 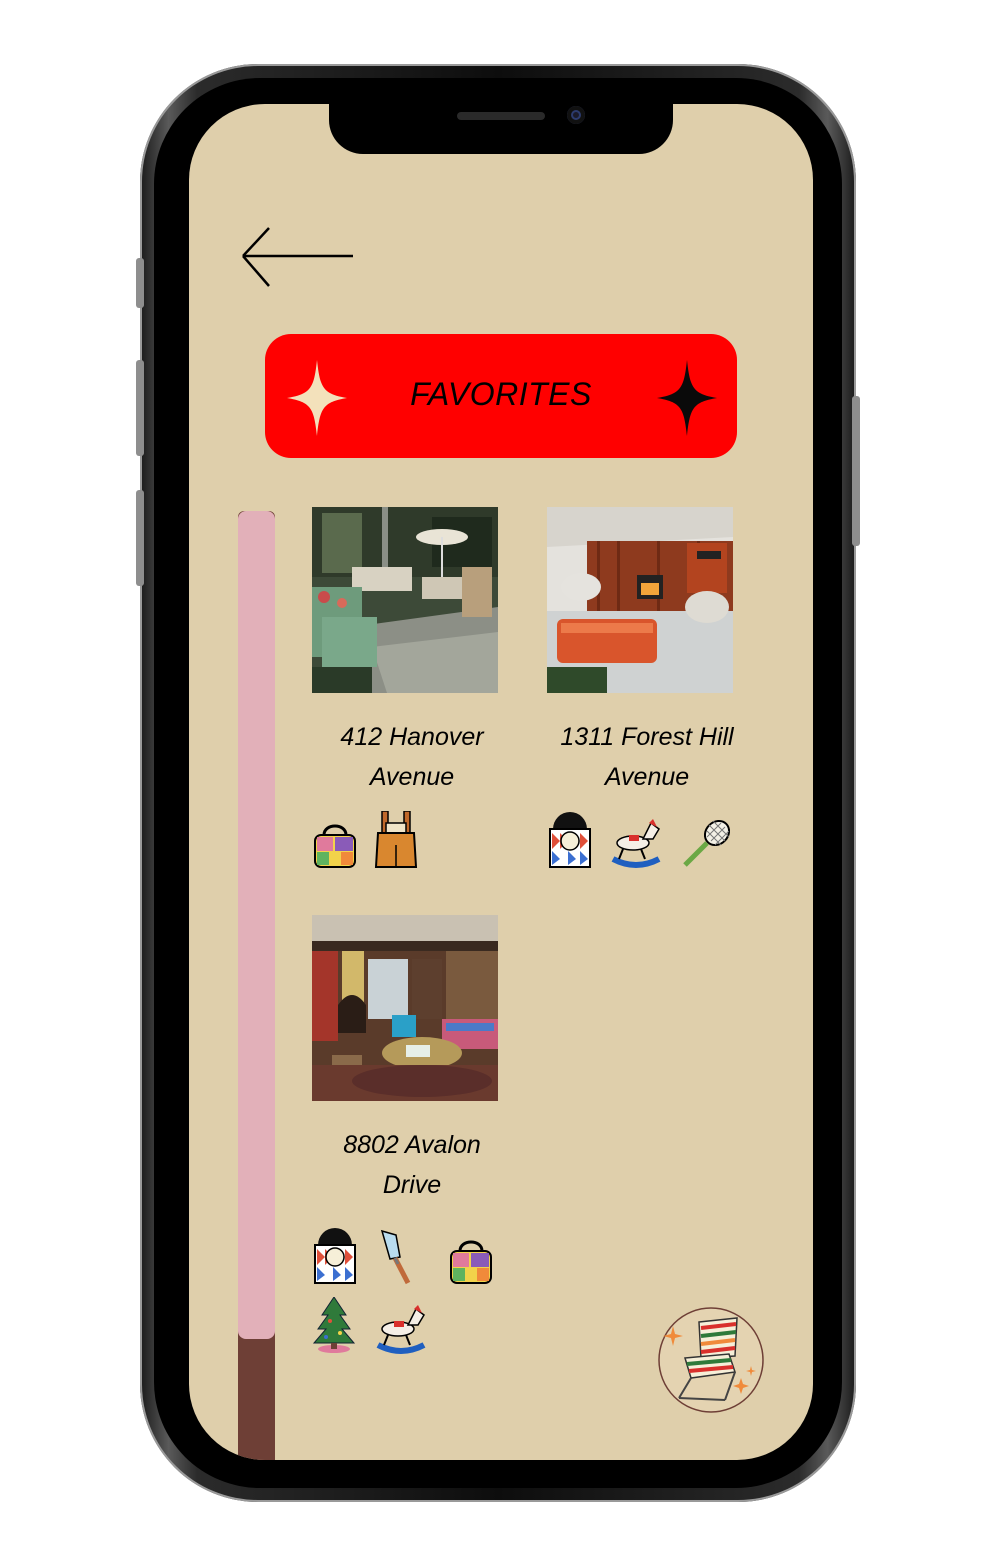 What do you see at coordinates (711, 1360) in the screenshot?
I see `lawn-chair-icon` at bounding box center [711, 1360].